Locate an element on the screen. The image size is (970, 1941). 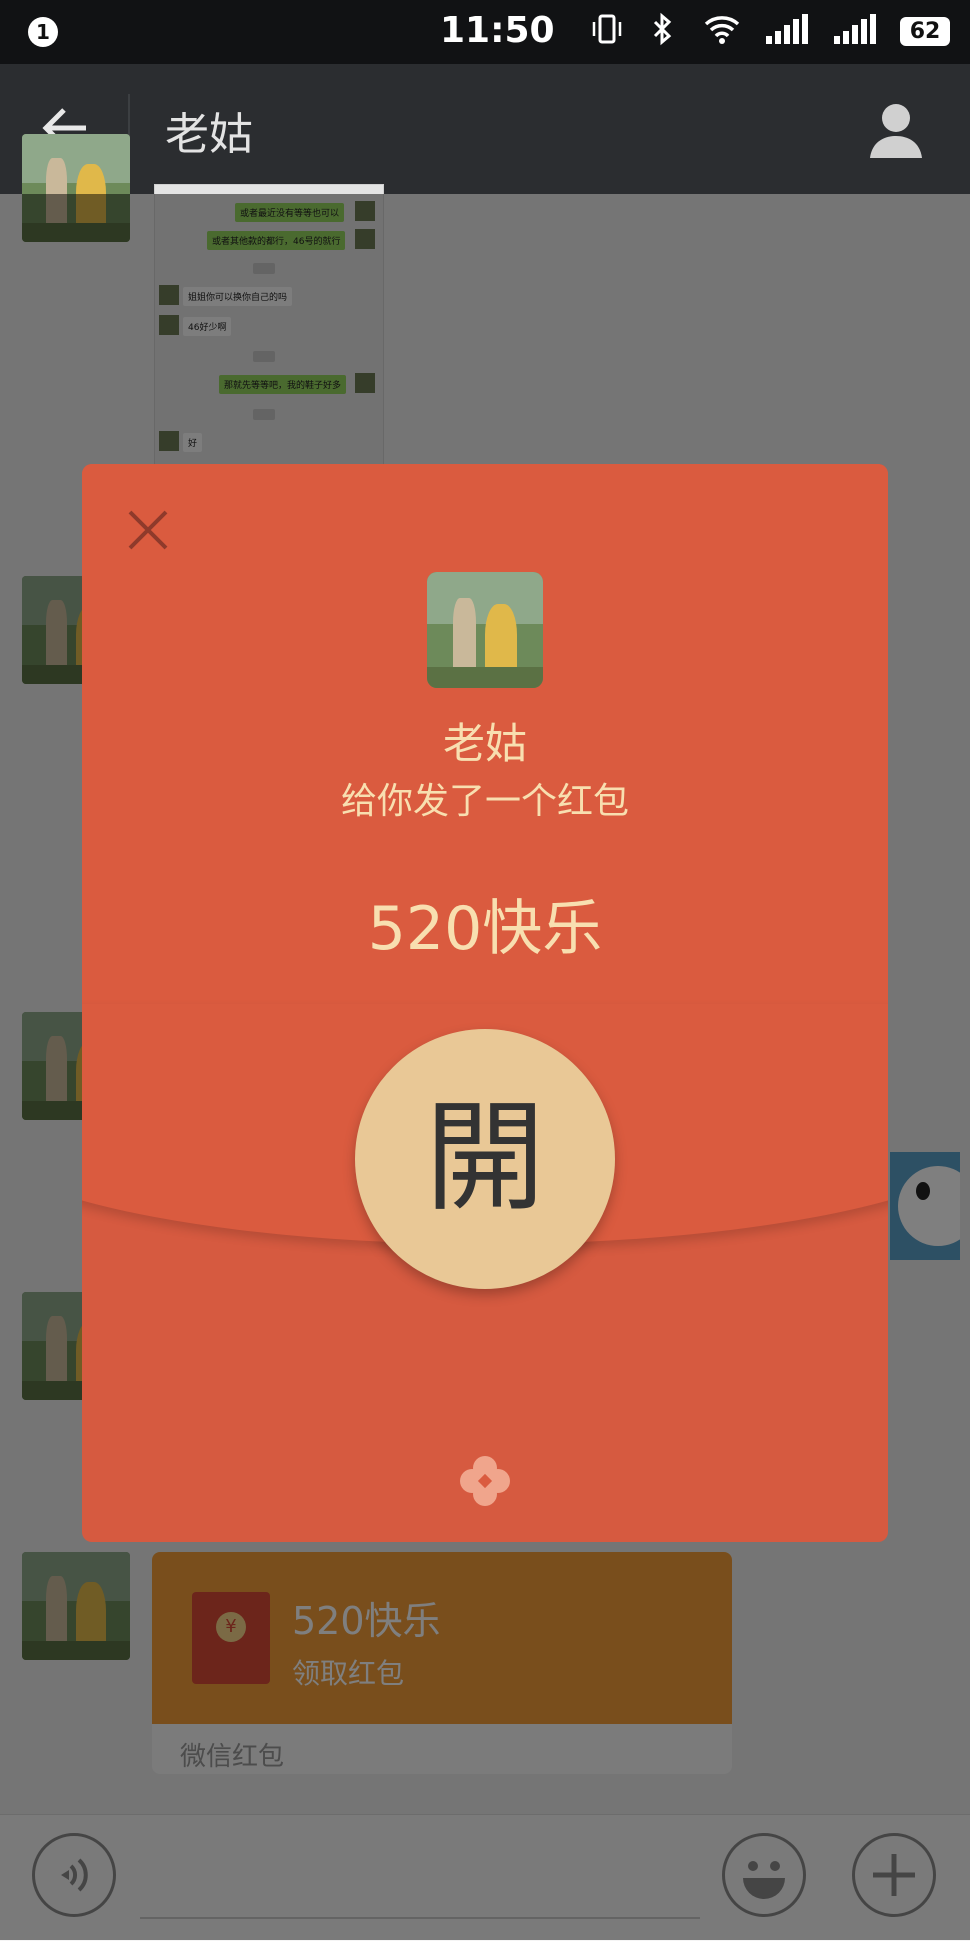
chat-header: 老姑 is located at coordinates (485, 129).